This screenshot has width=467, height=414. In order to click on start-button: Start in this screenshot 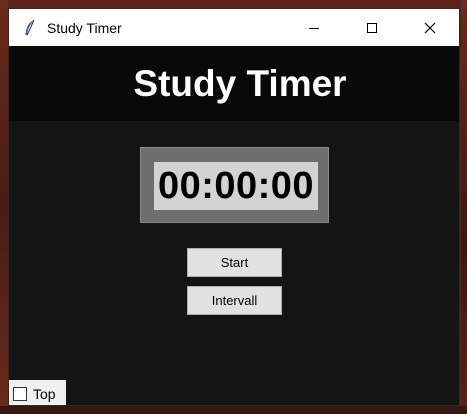, I will do `click(234, 262)`.